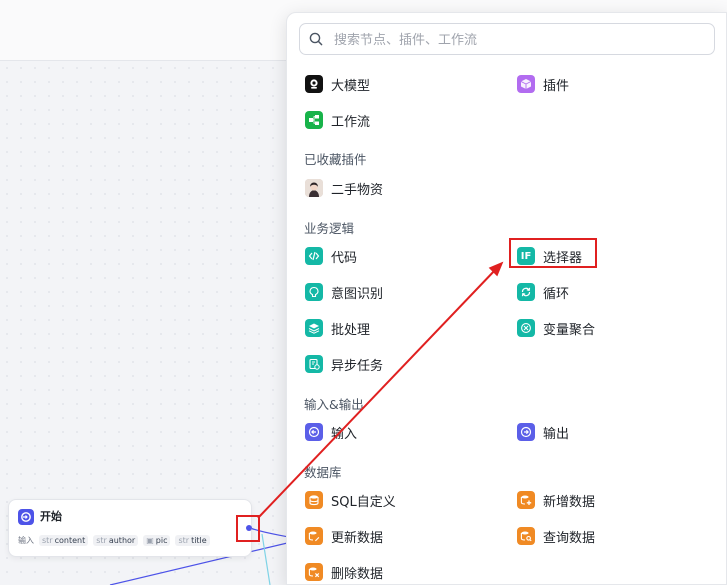 The width and height of the screenshot is (727, 585). What do you see at coordinates (192, 540) in the screenshot?
I see `param-tag: str title` at bounding box center [192, 540].